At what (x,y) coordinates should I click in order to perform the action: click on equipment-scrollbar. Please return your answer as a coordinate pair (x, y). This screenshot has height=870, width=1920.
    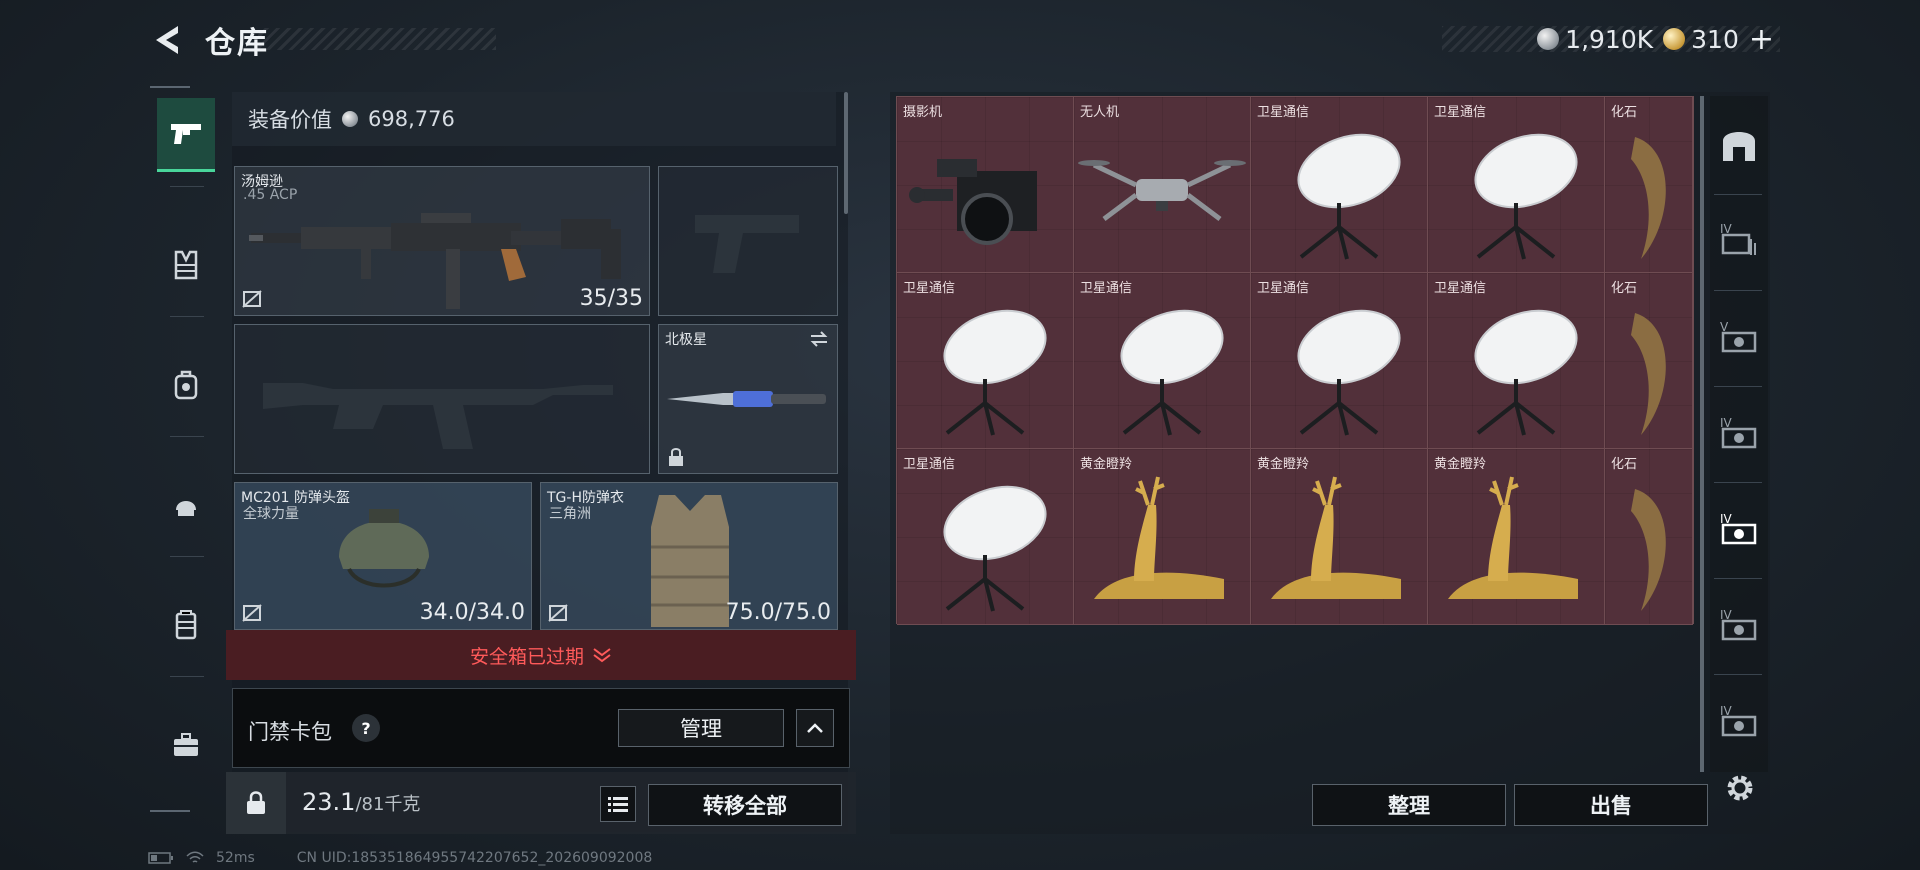
    Looking at the image, I should click on (846, 153).